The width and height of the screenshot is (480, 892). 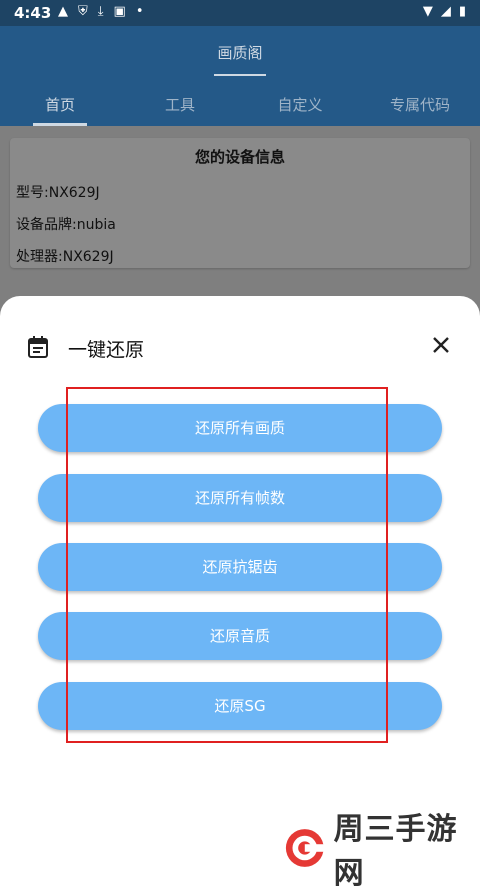 I want to click on watermark-logo-icon, so click(x=305, y=848).